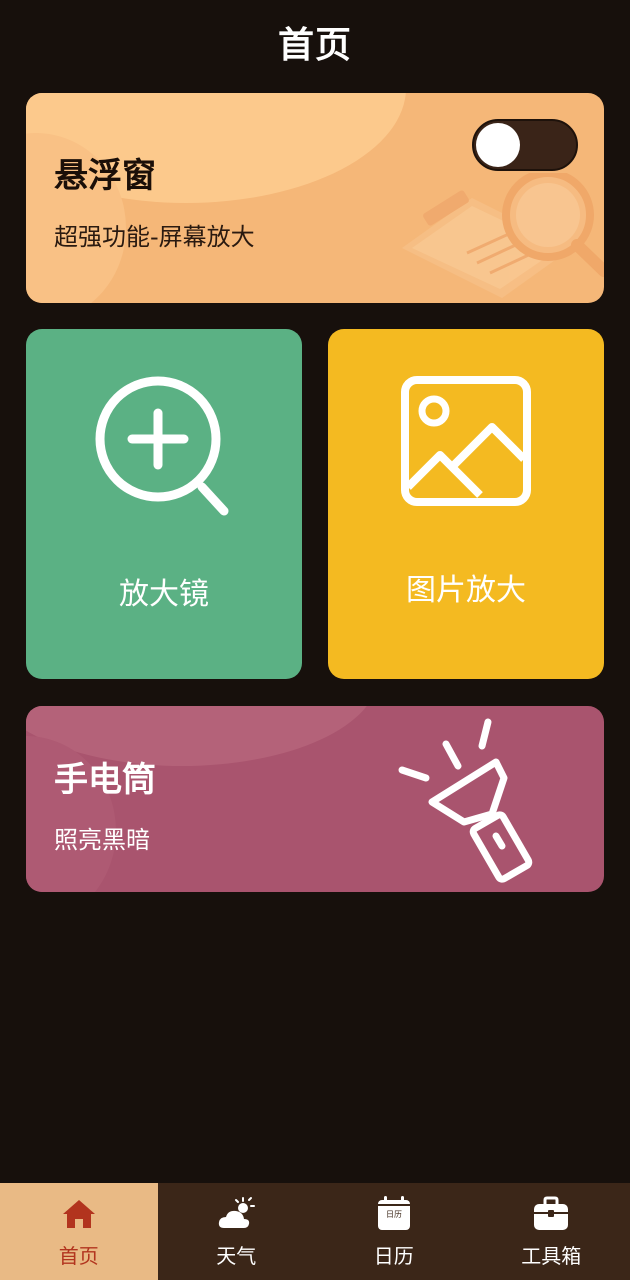  I want to click on calendar-icon-text: 日历, so click(394, 1214).